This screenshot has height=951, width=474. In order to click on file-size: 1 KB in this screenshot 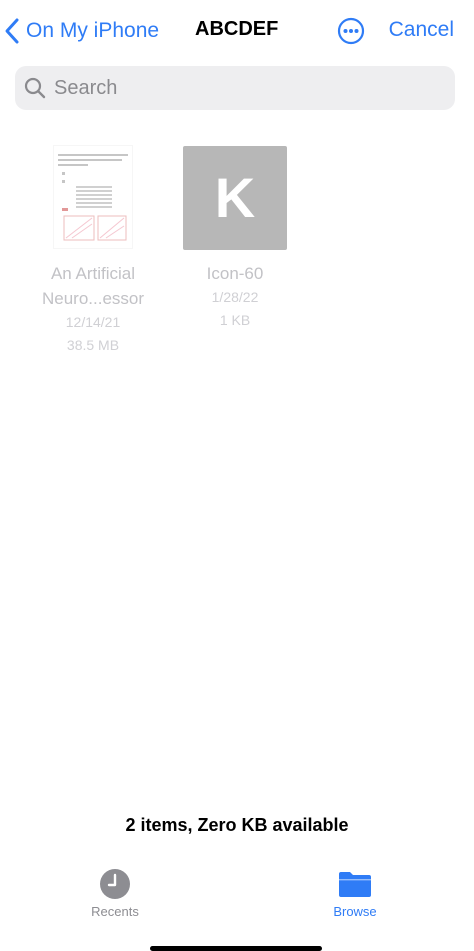, I will do `click(235, 320)`.